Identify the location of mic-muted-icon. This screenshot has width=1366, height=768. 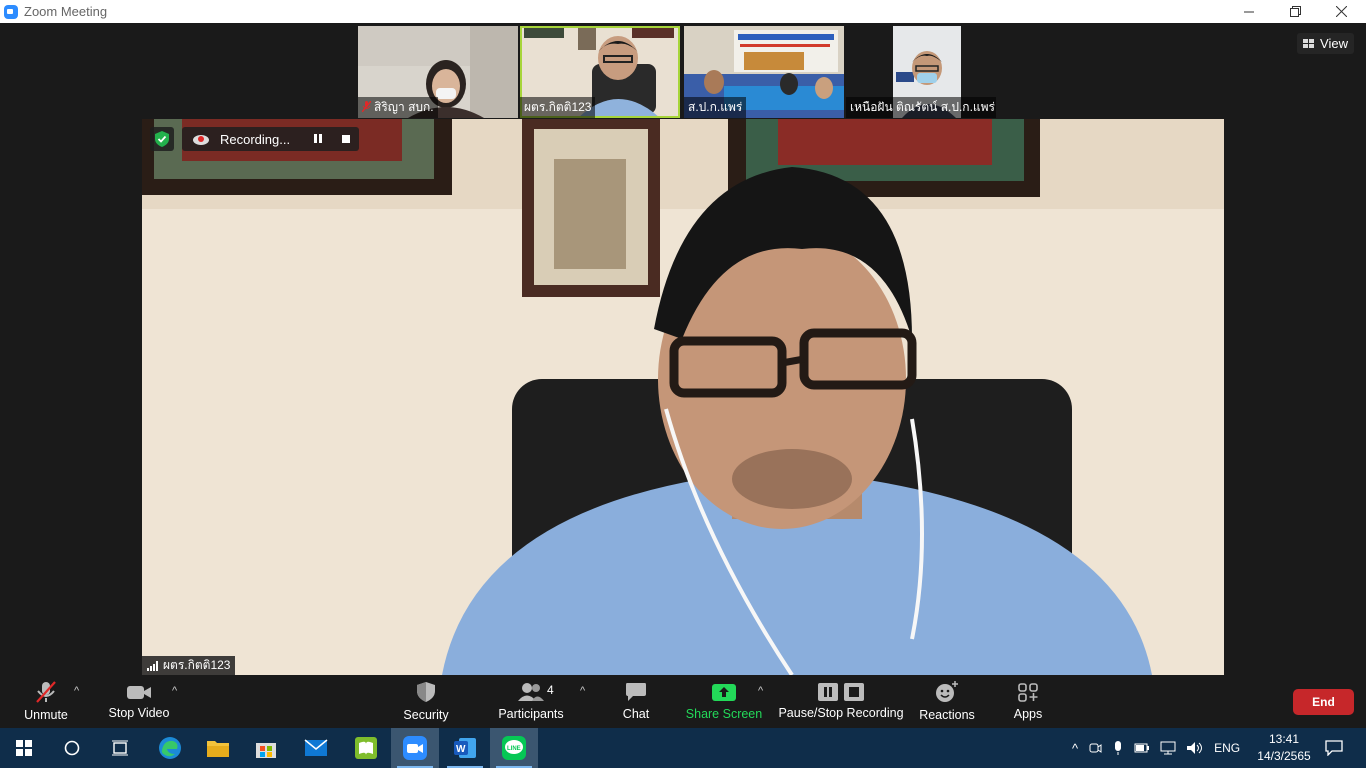
(366, 107).